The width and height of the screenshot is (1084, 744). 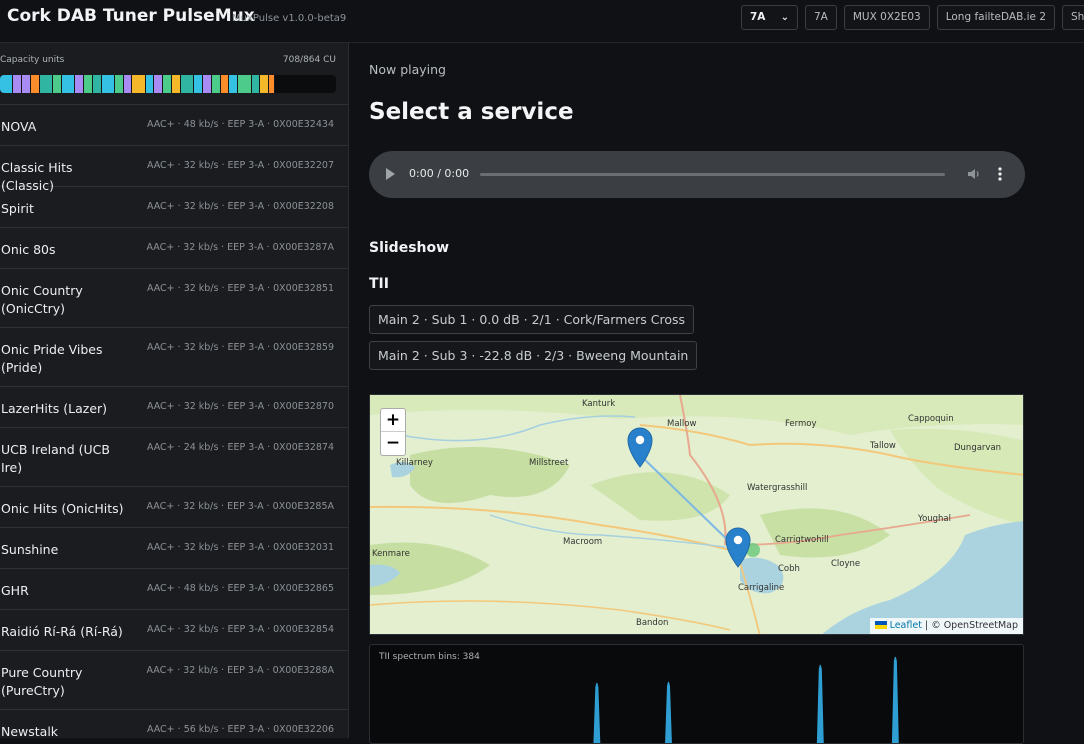 What do you see at coordinates (240, 729) in the screenshot?
I see `service-info: AAC+ · 56 kb/s · EEP 3-A · 0X00E32206` at bounding box center [240, 729].